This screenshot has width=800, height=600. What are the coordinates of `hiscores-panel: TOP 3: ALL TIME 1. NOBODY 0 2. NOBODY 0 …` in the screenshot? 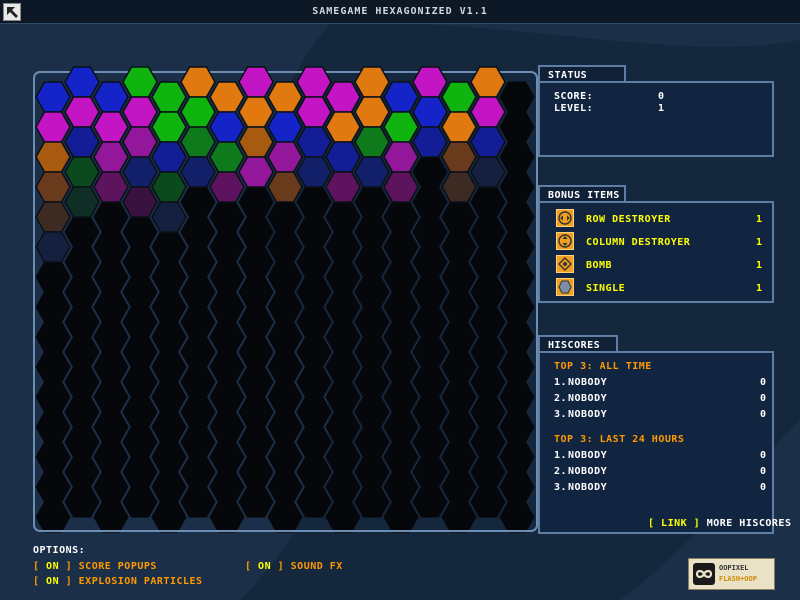 It's located at (664, 442).